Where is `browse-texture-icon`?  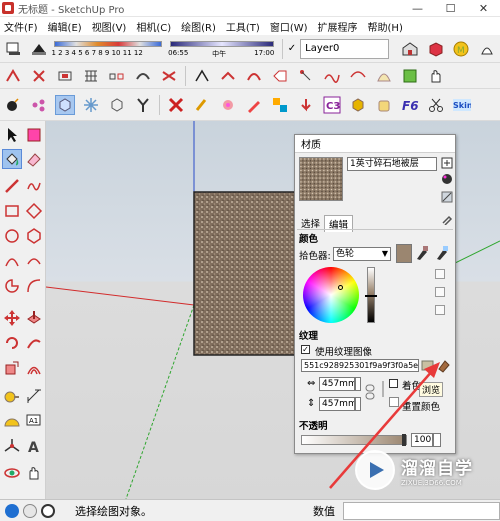 browse-texture-icon is located at coordinates (445, 365).